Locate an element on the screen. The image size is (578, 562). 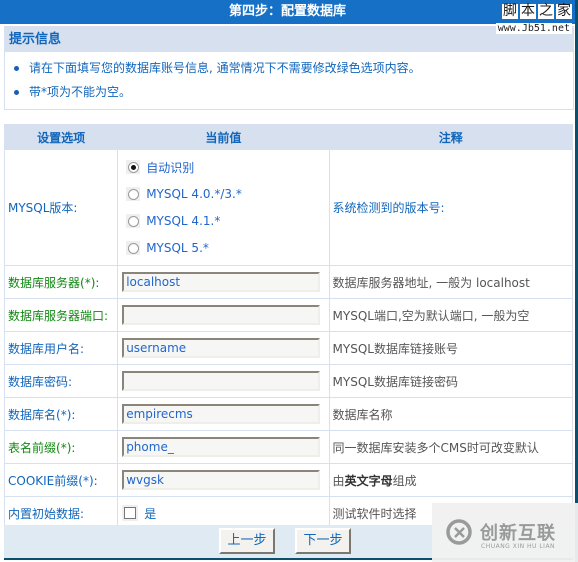
tip-text: 带*项为不能为空。 is located at coordinates (80, 92).